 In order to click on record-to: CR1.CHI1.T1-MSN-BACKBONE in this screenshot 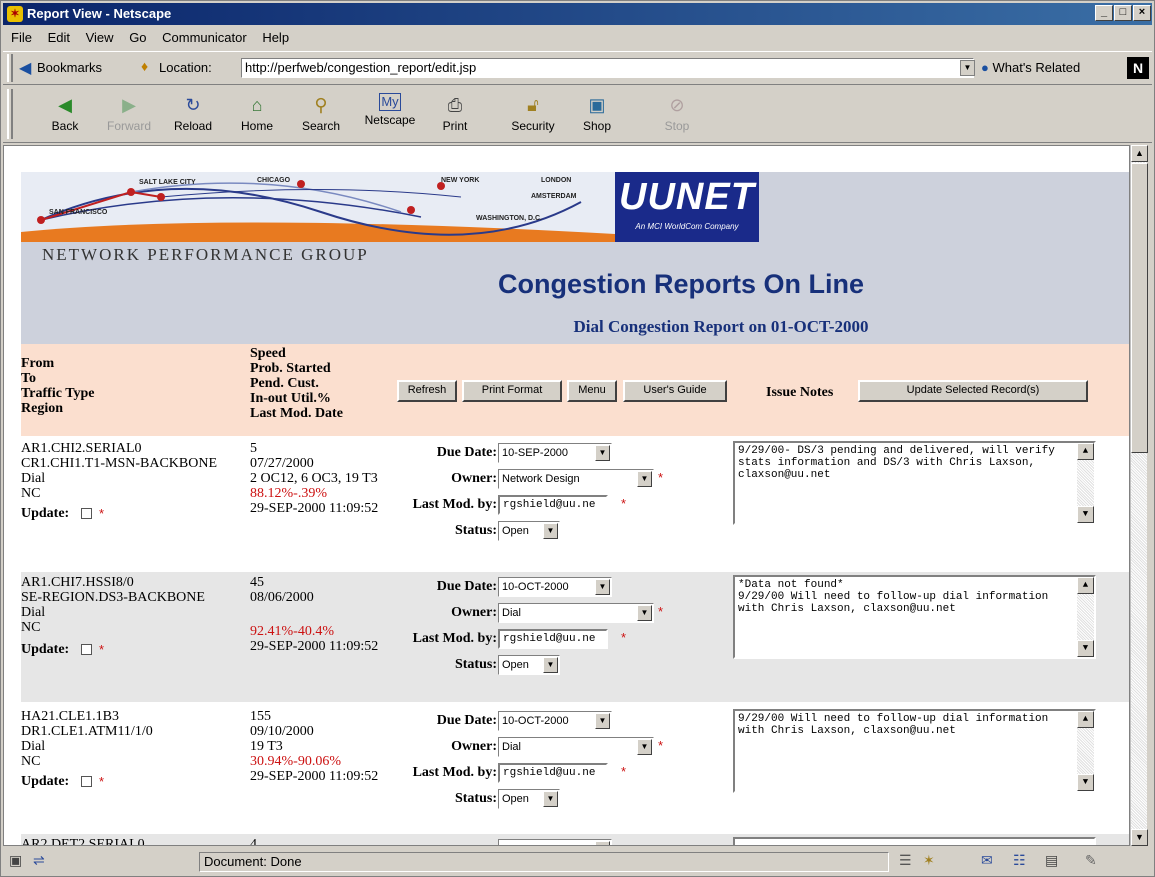, I will do `click(119, 463)`.